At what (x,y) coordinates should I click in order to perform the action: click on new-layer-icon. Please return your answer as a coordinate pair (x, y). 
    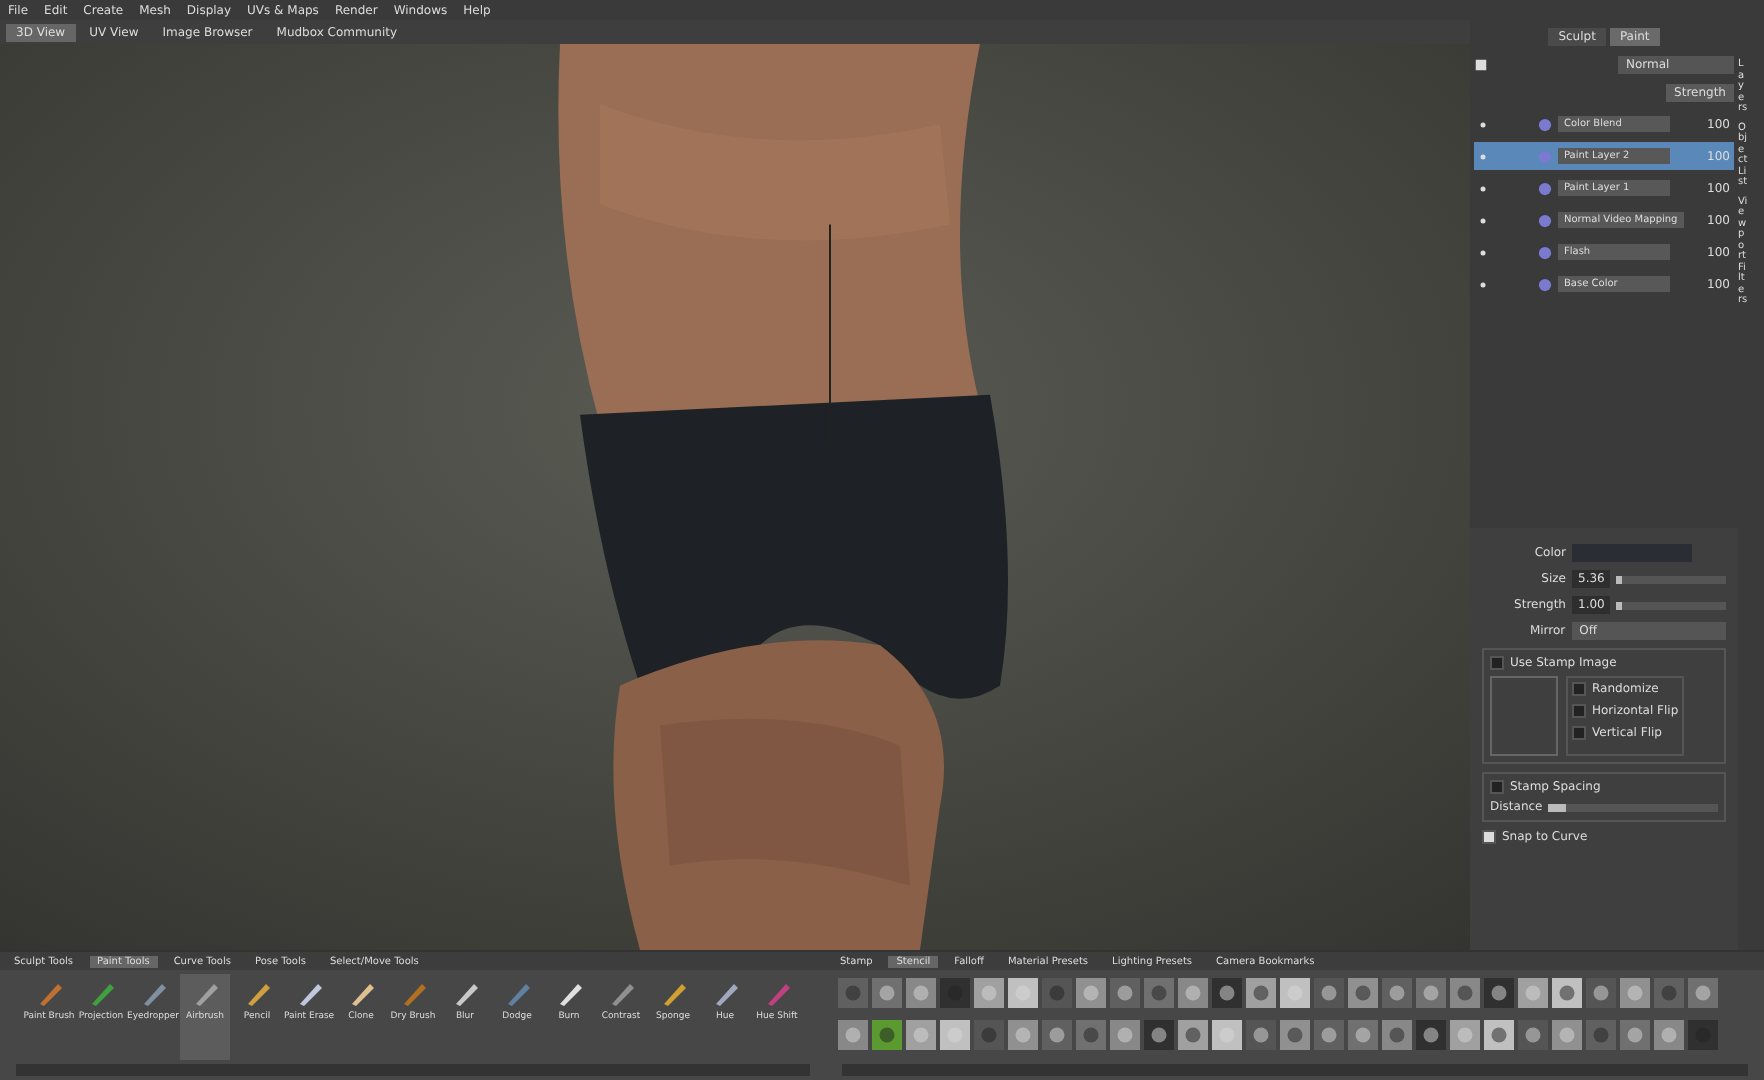
    Looking at the image, I should click on (1481, 64).